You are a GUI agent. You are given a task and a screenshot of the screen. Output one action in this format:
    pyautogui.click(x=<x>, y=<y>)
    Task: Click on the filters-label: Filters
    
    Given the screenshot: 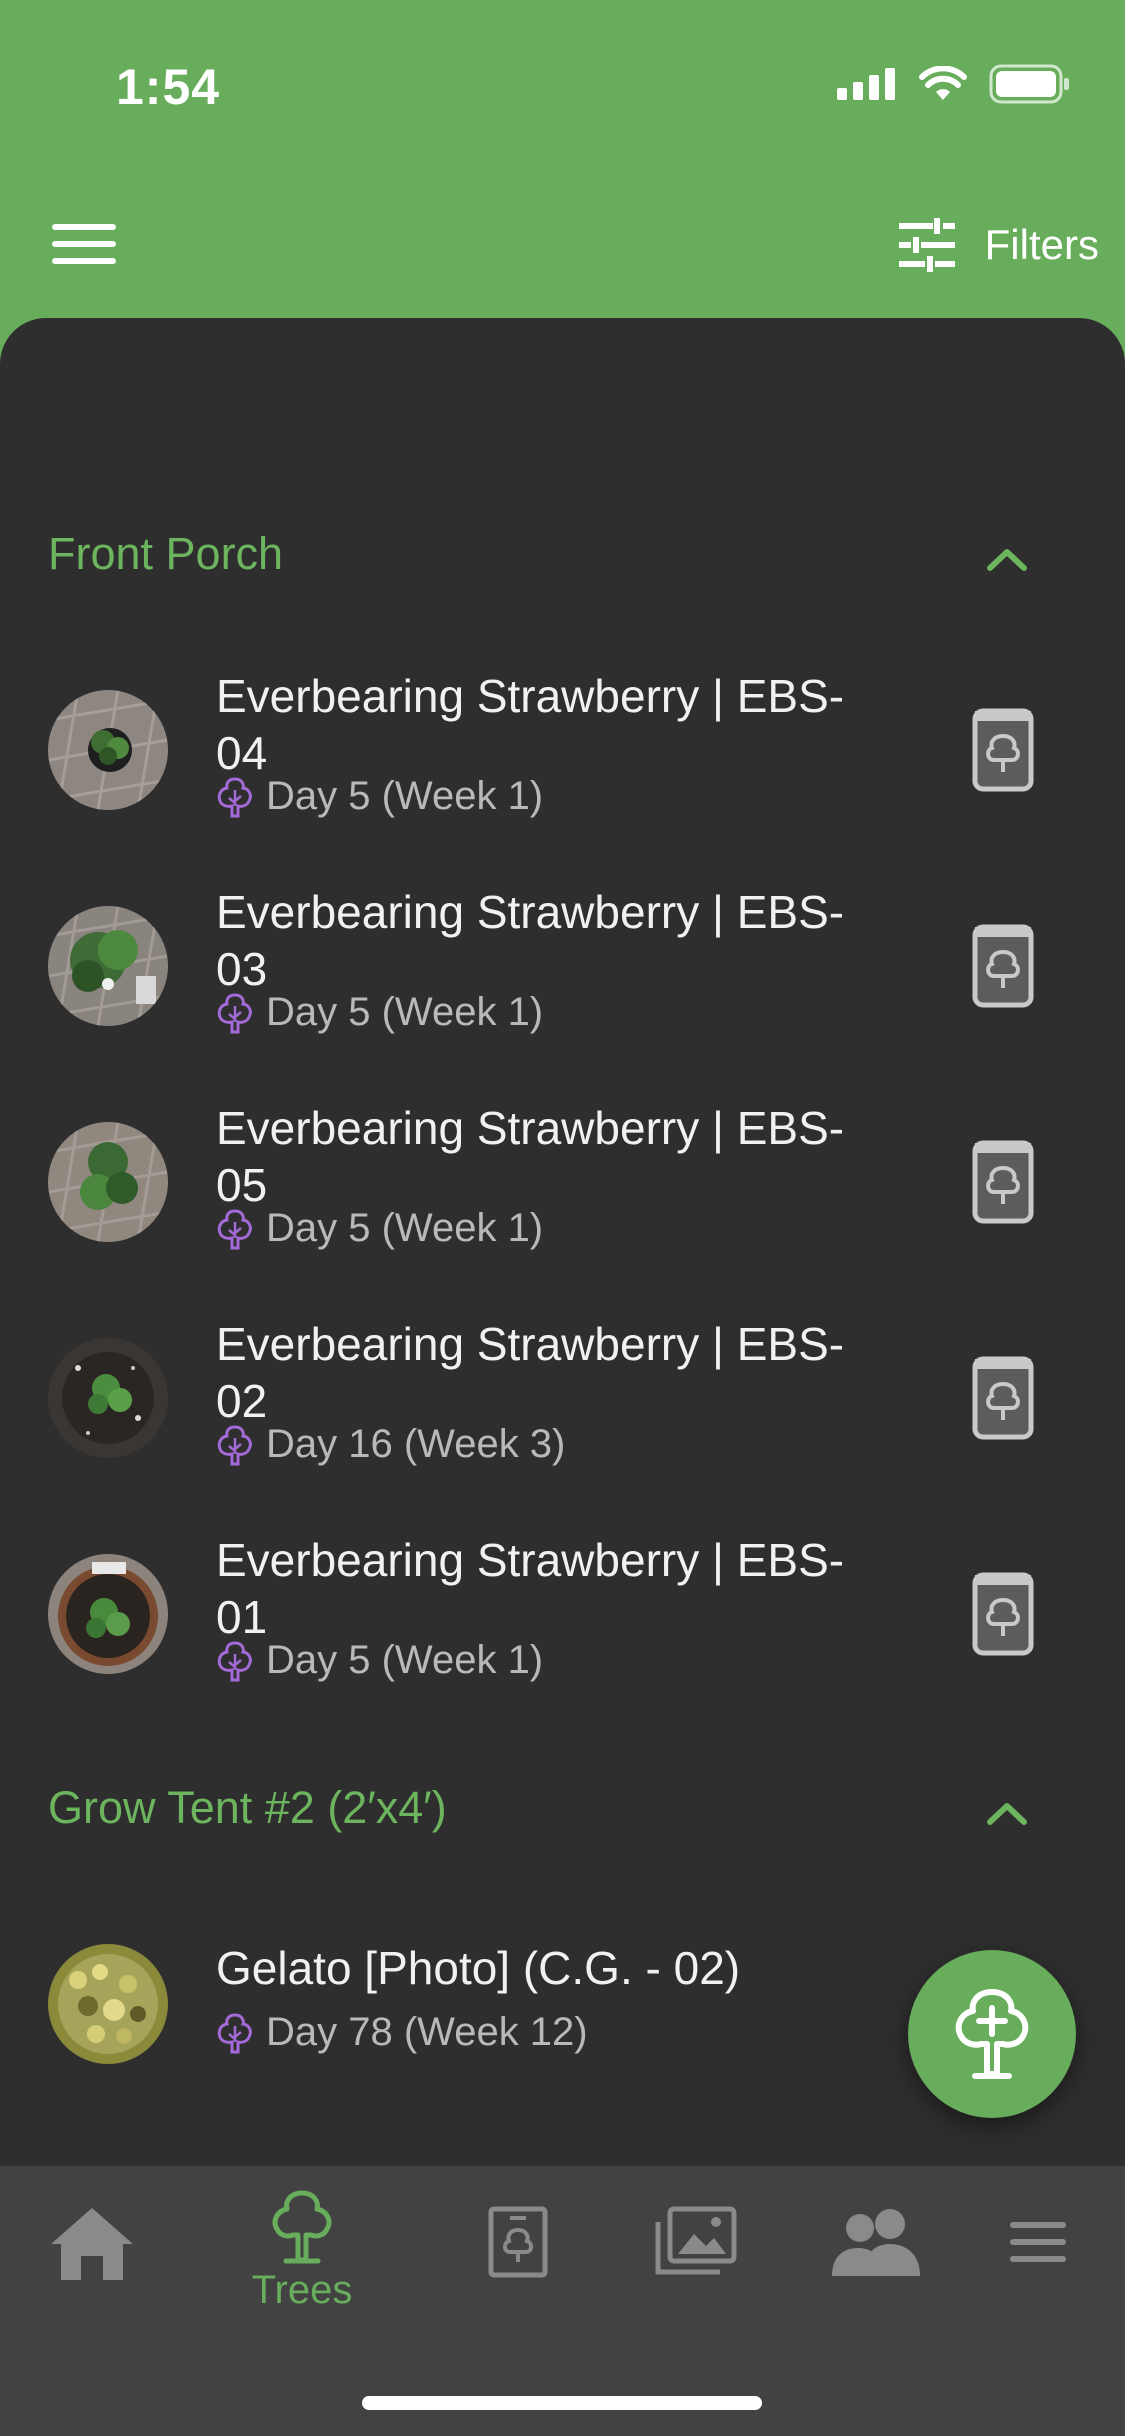 What is the action you would take?
    pyautogui.click(x=1041, y=244)
    